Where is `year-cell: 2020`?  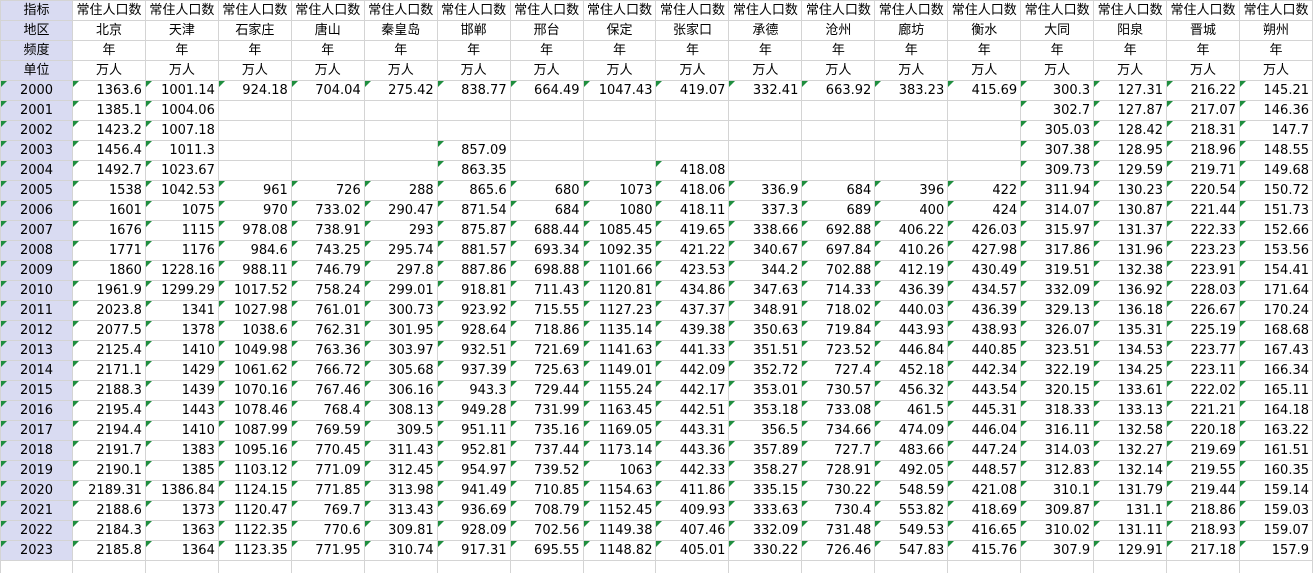
year-cell: 2020 is located at coordinates (36, 490).